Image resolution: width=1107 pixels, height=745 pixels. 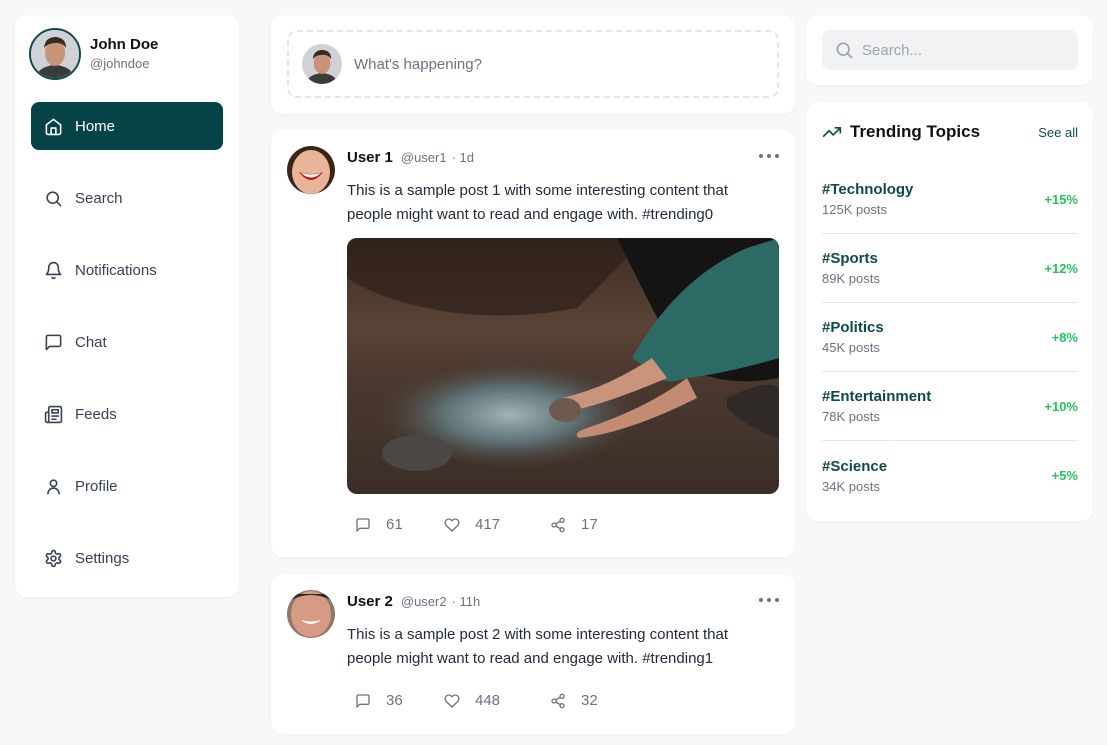 I want to click on trending-count: 89K posts, so click(x=851, y=278).